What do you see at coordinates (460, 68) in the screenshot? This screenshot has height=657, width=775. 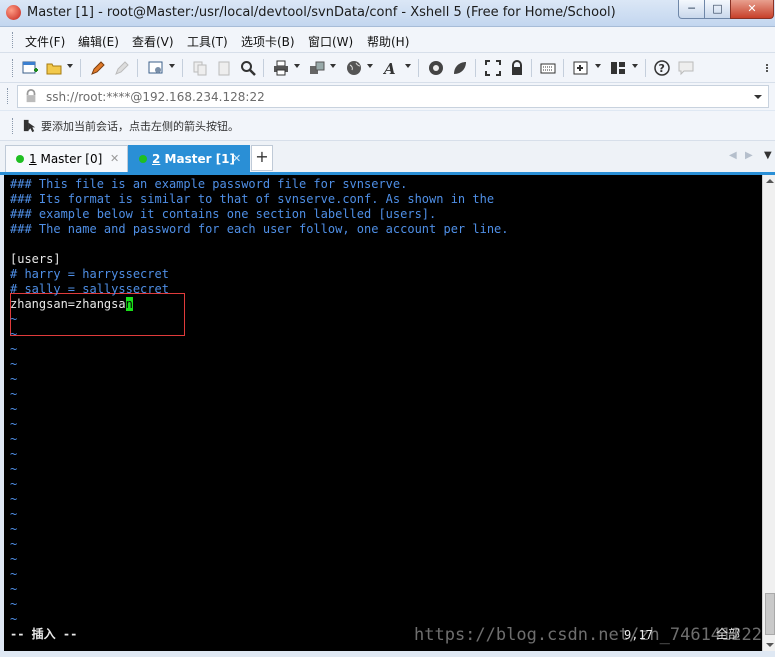 I see `xmanager-icon` at bounding box center [460, 68].